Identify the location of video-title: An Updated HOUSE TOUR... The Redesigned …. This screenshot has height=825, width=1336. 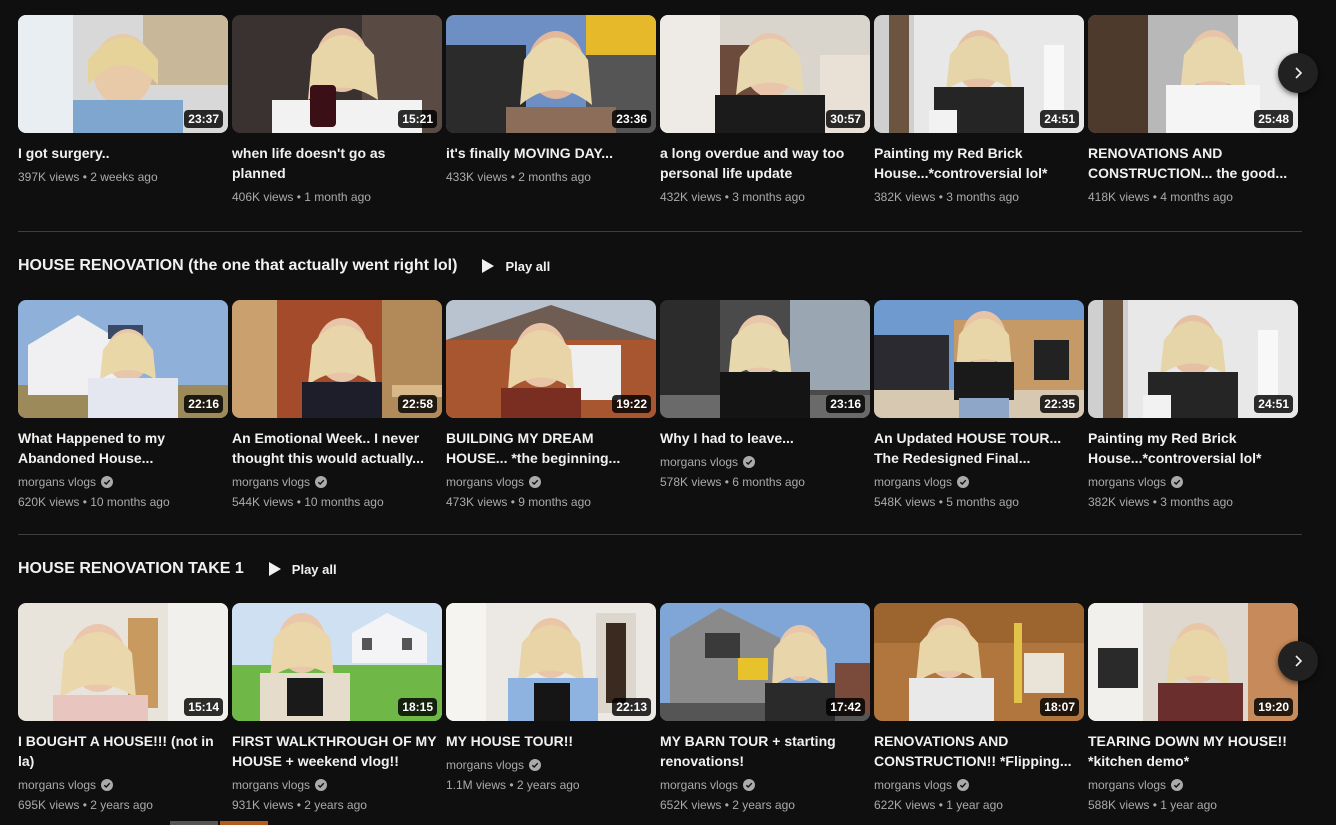
(979, 448).